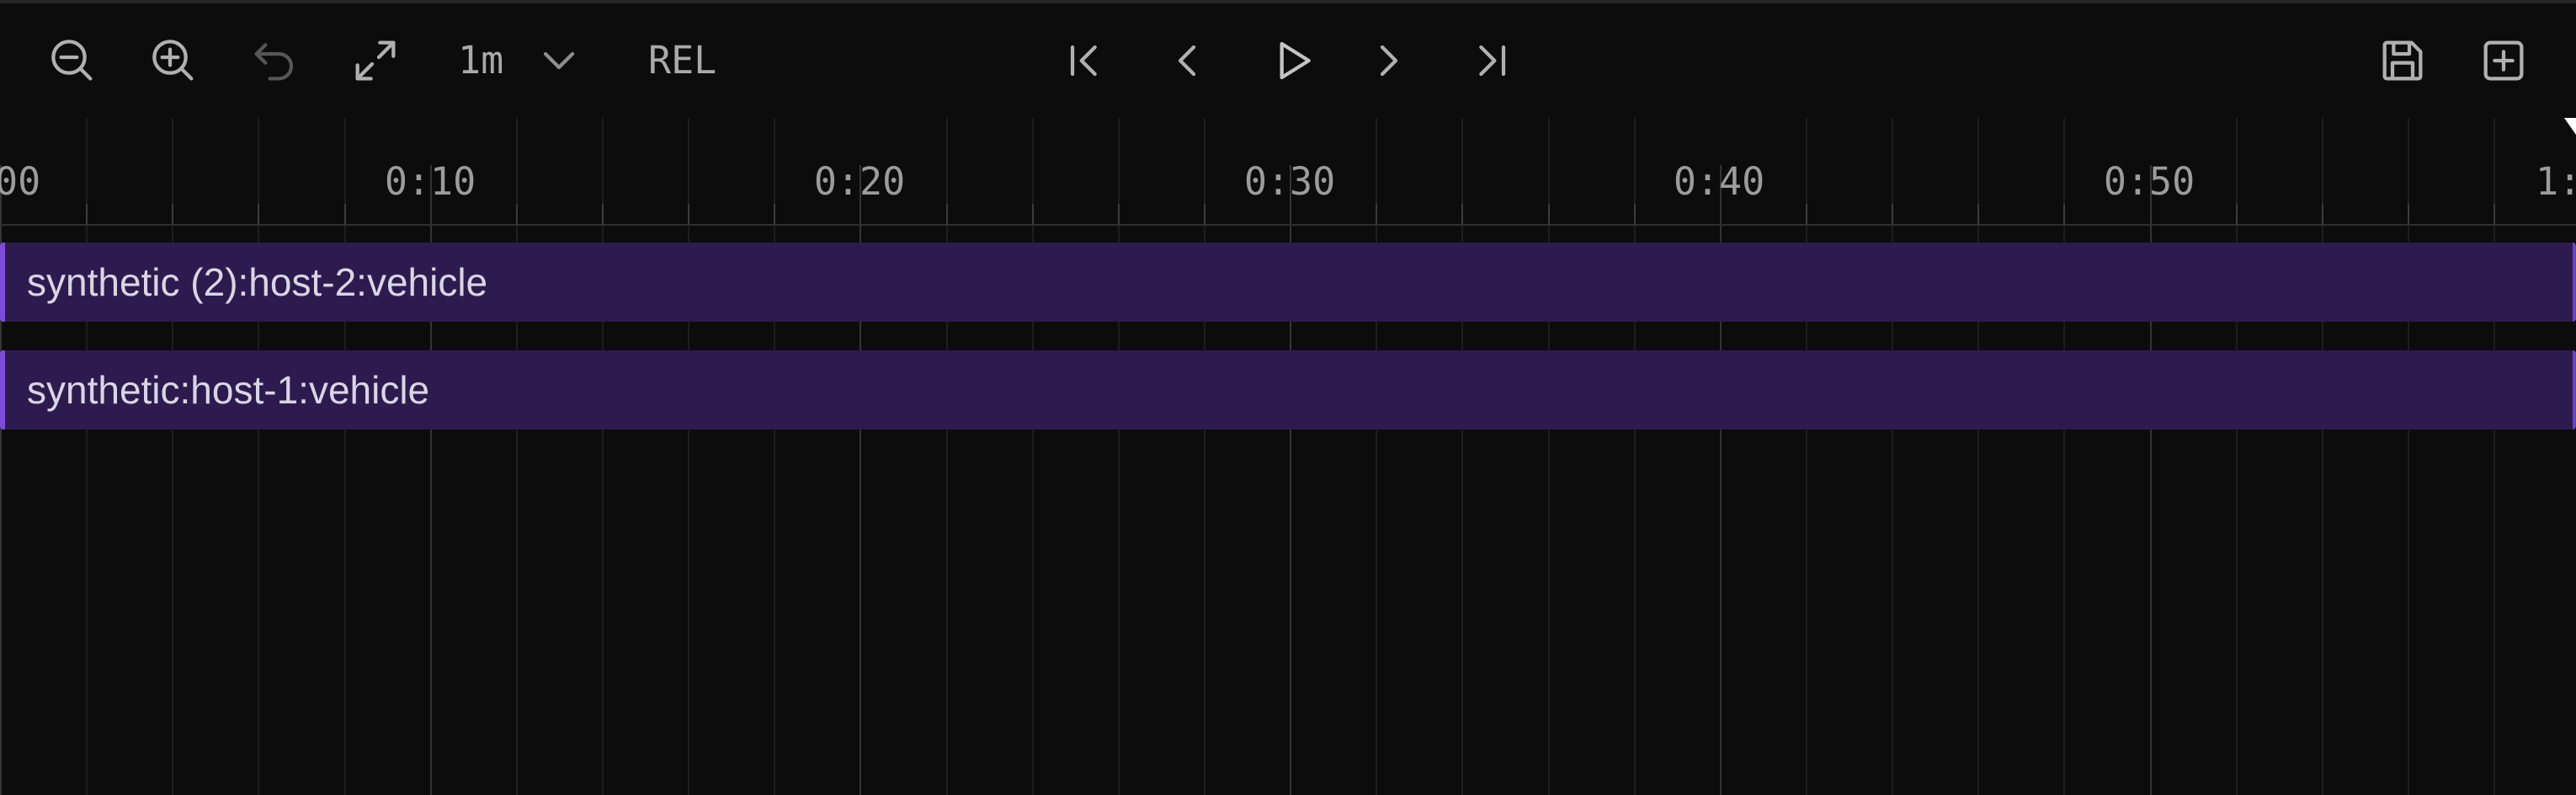 The image size is (2576, 795). Describe the element at coordinates (1719, 181) in the screenshot. I see `time-ruler-label: 0:40` at that location.